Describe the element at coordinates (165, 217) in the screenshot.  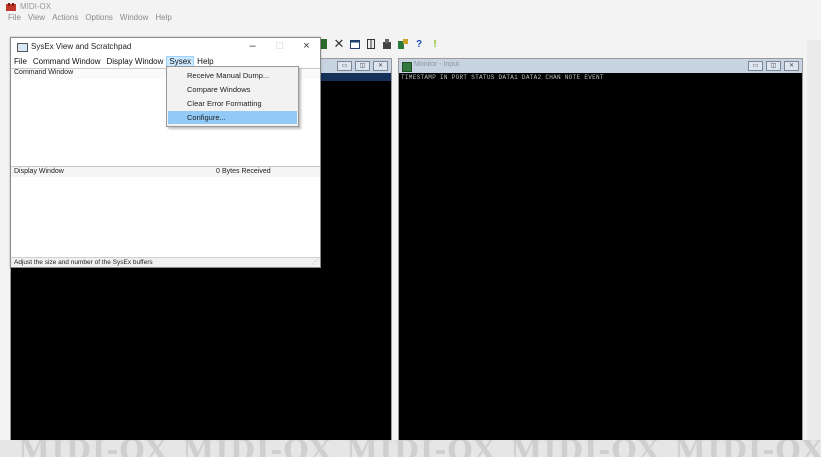
I see `display-window-area` at that location.